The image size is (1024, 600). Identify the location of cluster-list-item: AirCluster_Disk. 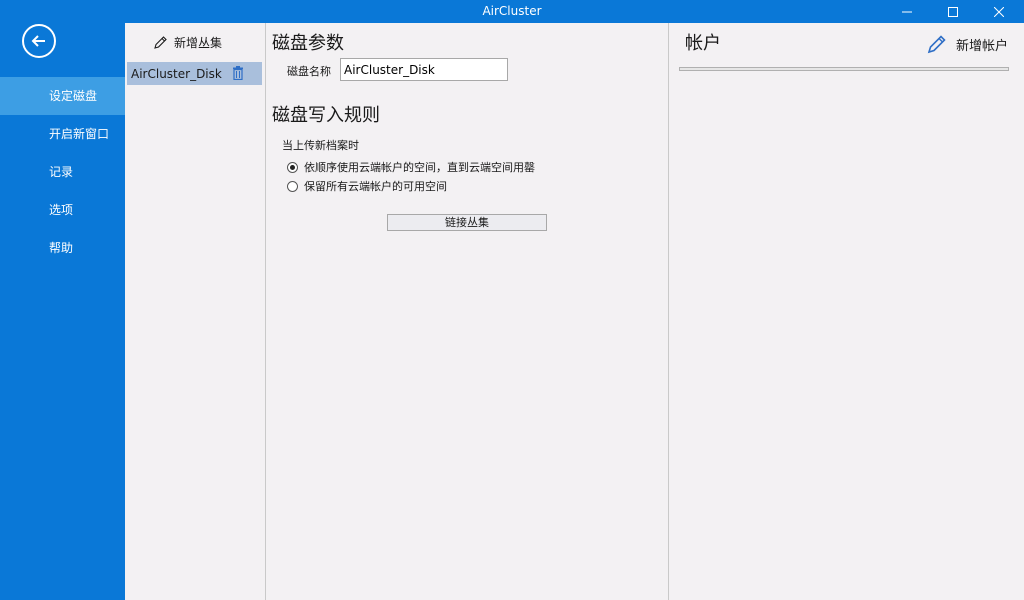
(194, 73).